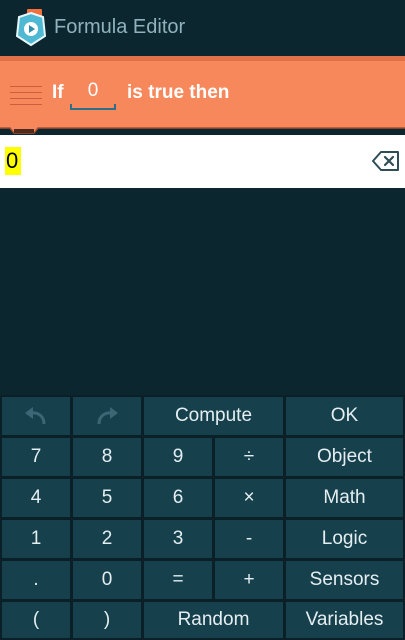  What do you see at coordinates (178, 539) in the screenshot?
I see `key-3: 3` at bounding box center [178, 539].